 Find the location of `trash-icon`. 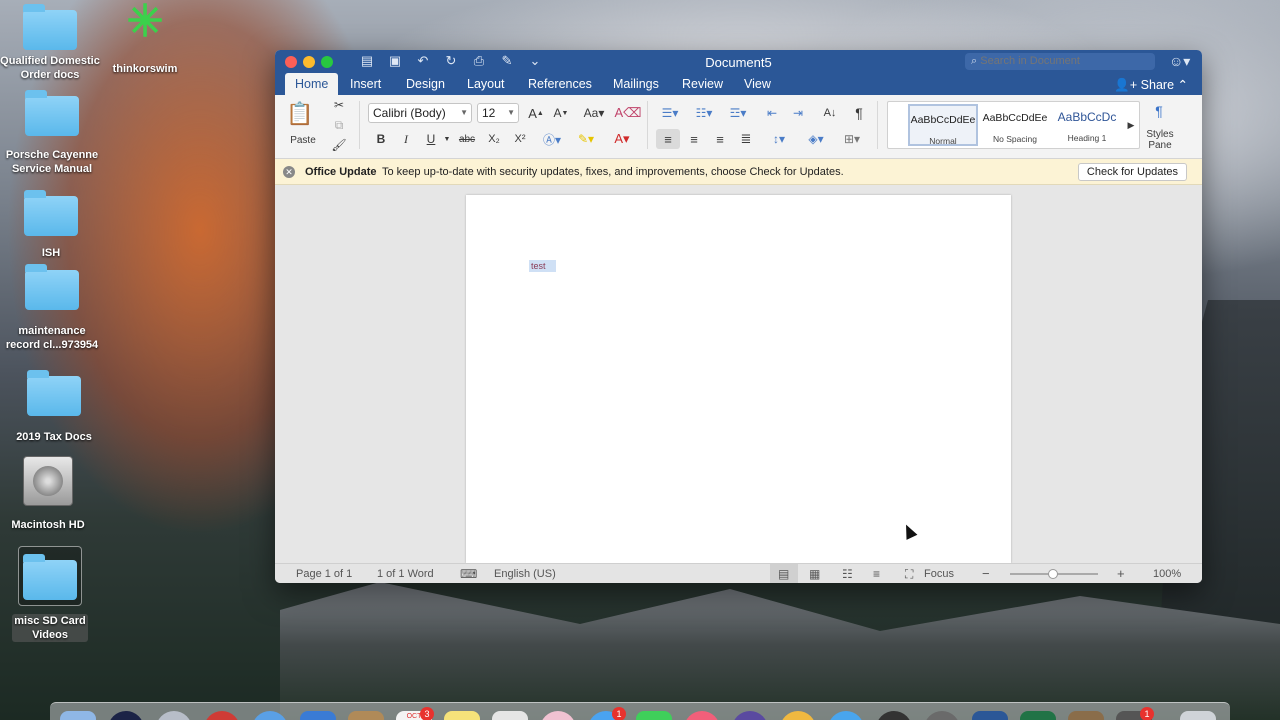

trash-icon is located at coordinates (1198, 715).